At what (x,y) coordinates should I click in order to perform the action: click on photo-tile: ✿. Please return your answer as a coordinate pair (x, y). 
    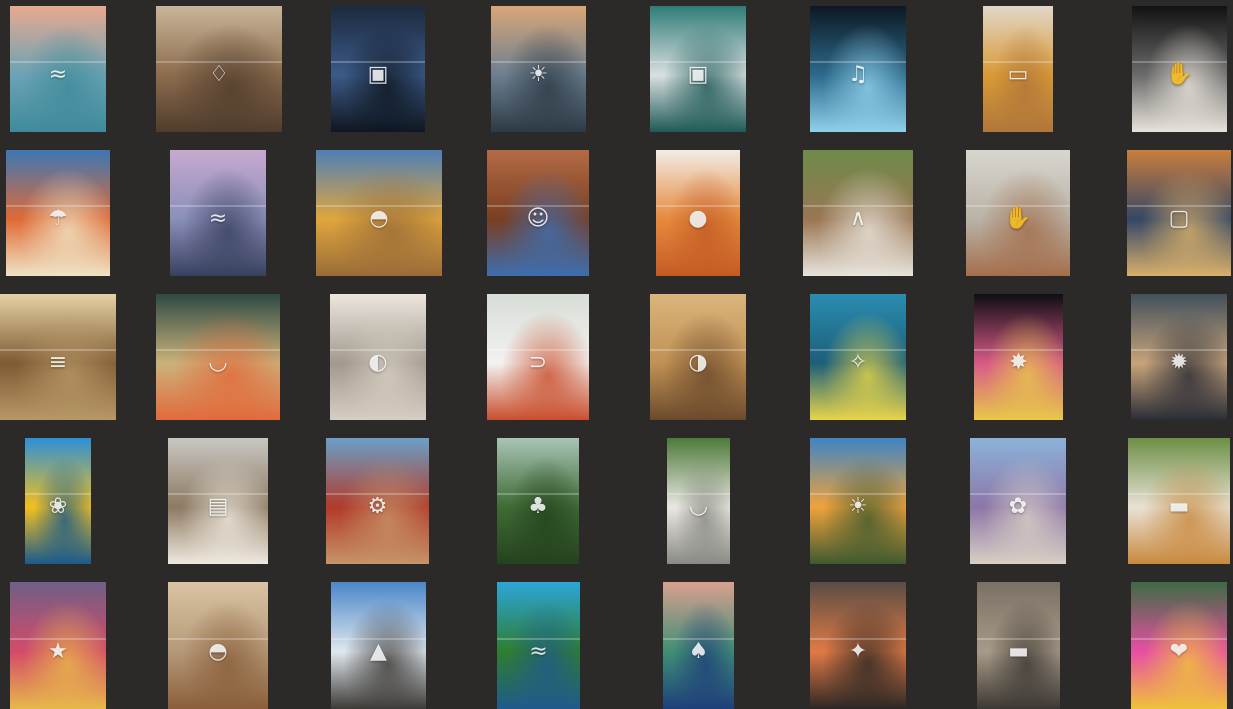
    Looking at the image, I should click on (1018, 501).